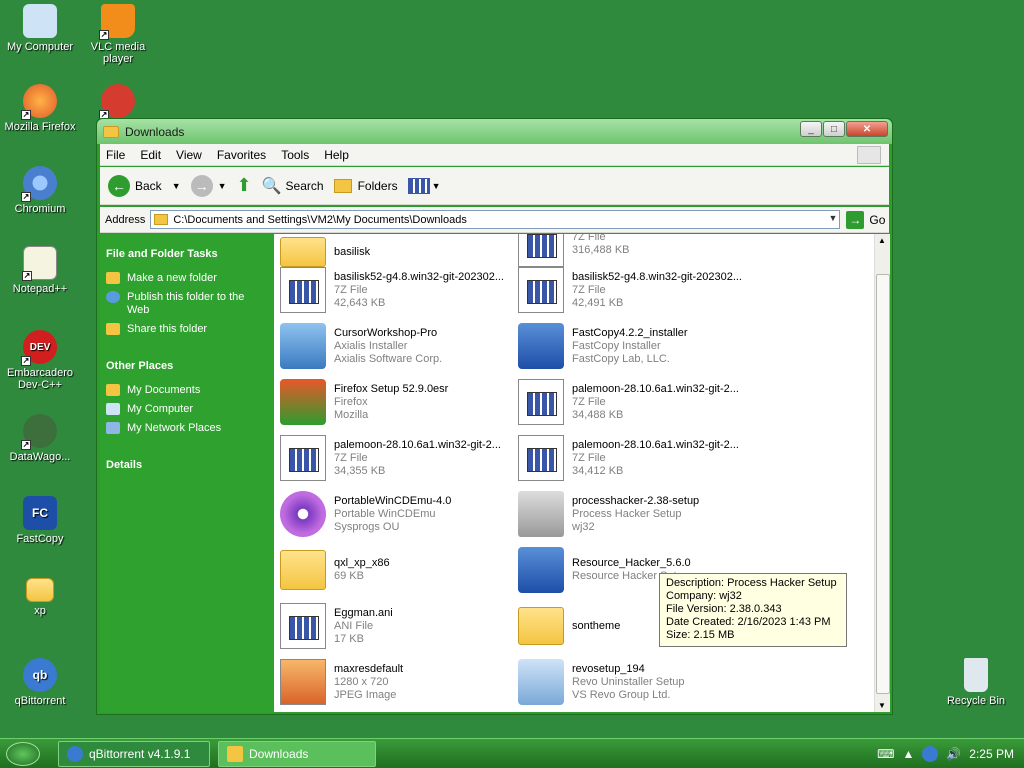 The width and height of the screenshot is (1024, 768). Describe the element at coordinates (395, 626) in the screenshot. I see `file-item: Eggman.ani ANI File 17 KB` at that location.